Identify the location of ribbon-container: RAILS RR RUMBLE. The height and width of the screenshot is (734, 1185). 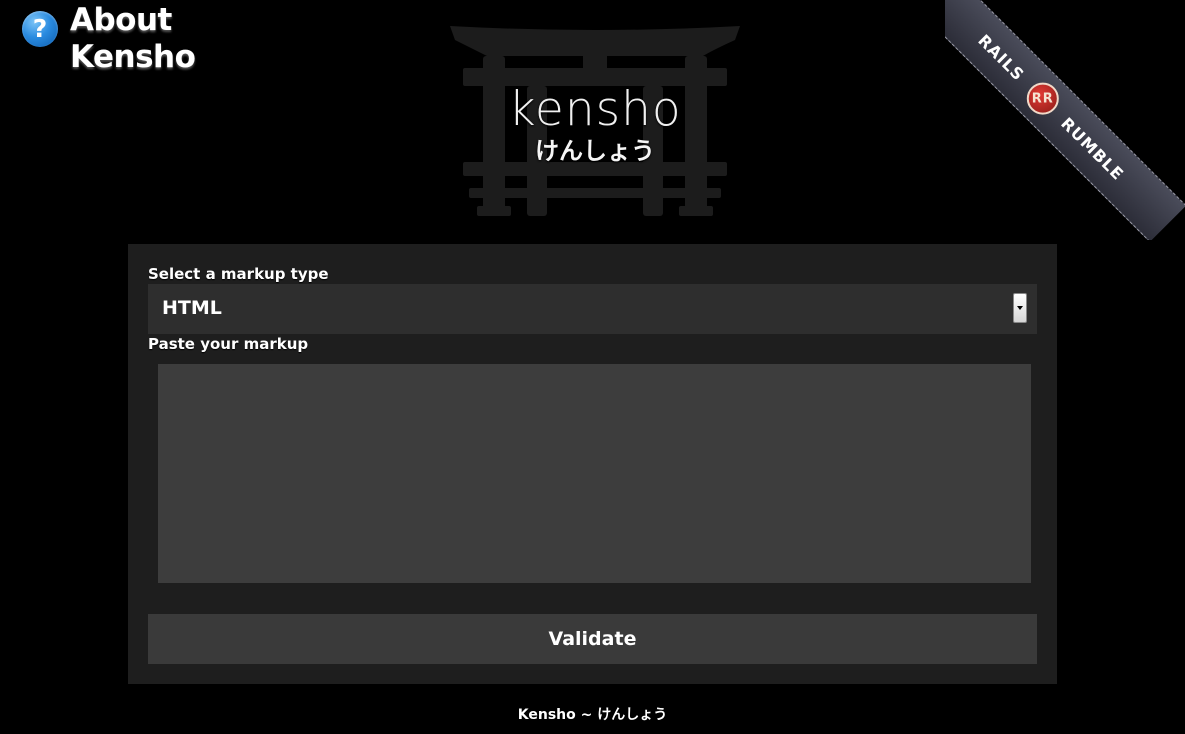
(1065, 120).